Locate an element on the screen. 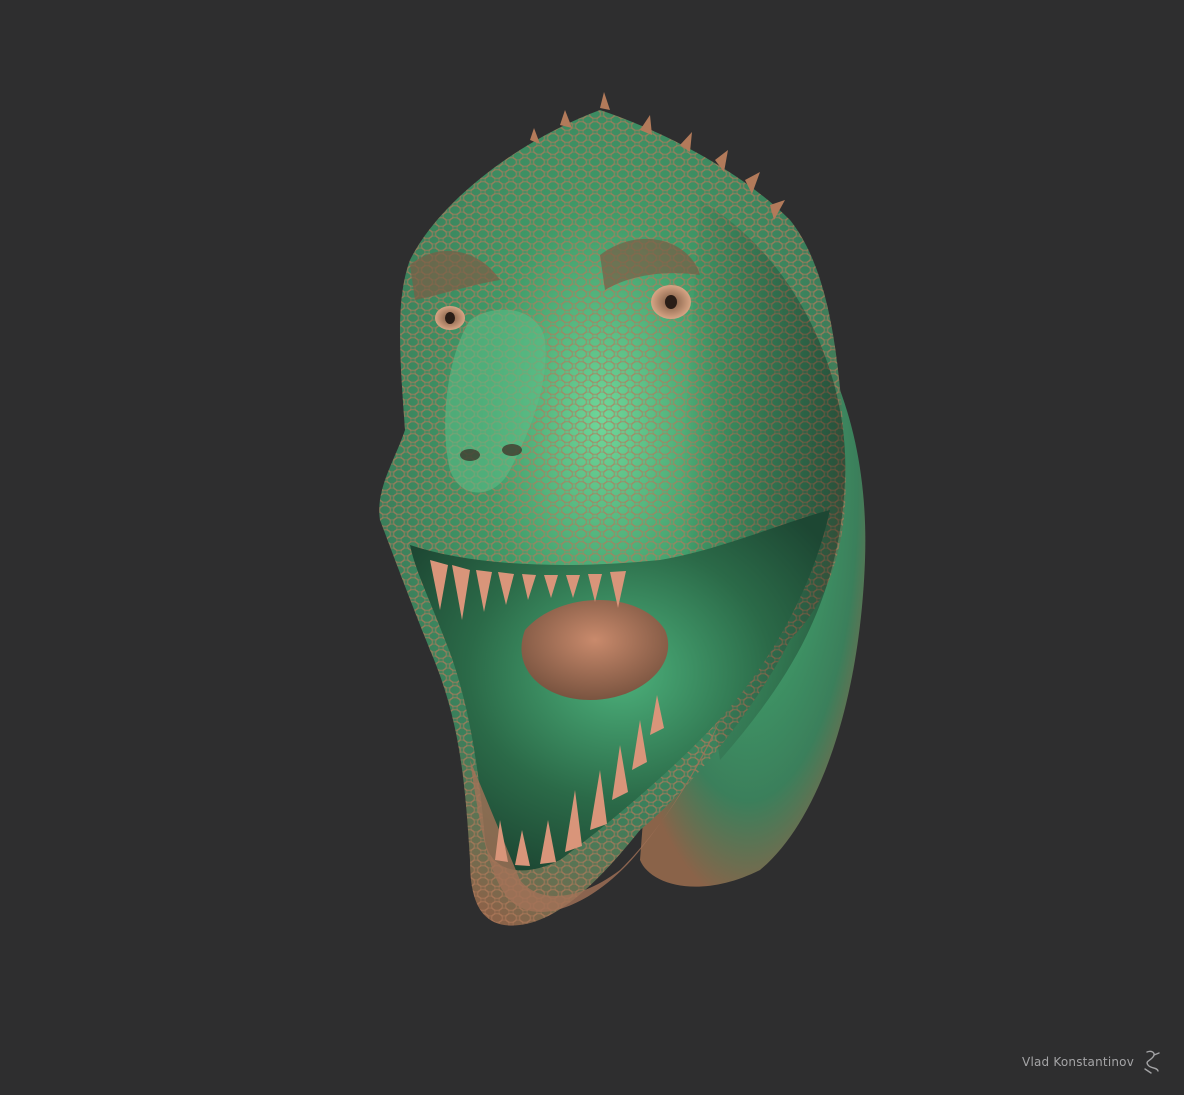  author-name: Vlad Konstantinov is located at coordinates (1078, 1062).